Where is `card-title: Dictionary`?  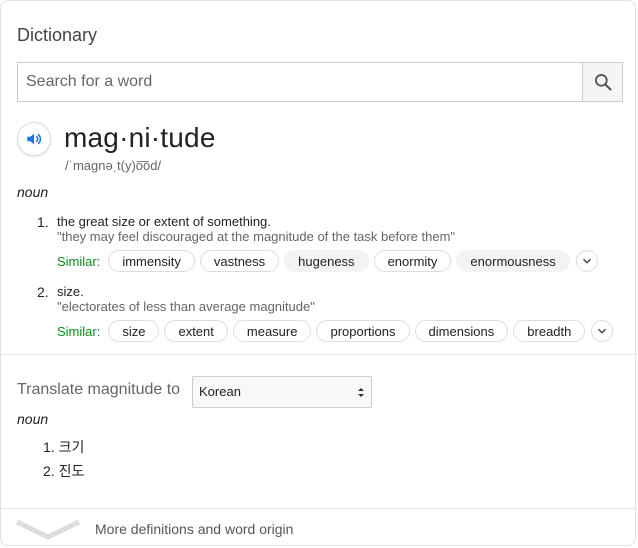
card-title: Dictionary is located at coordinates (57, 35).